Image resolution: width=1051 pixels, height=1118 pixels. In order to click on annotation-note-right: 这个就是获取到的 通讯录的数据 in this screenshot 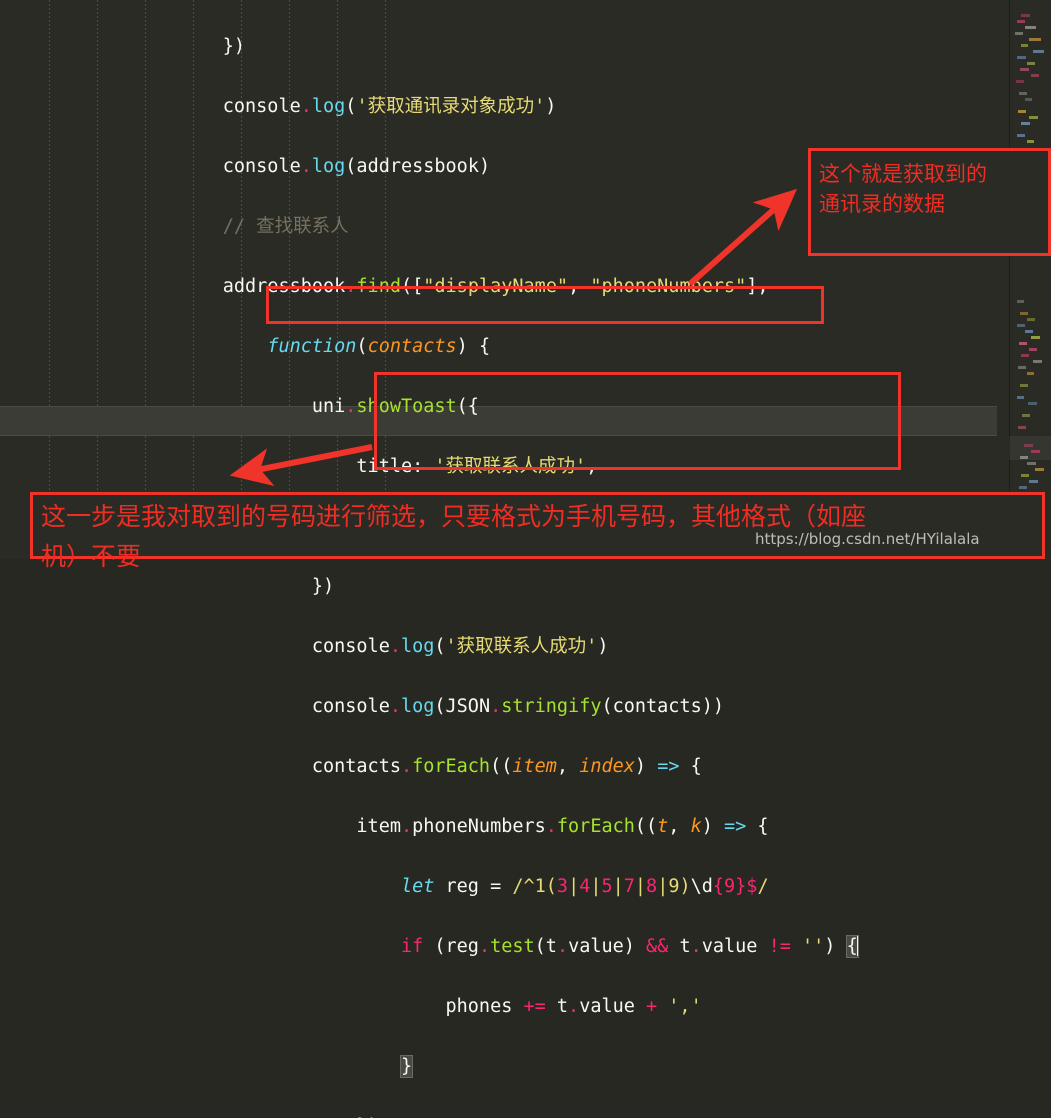, I will do `click(929, 202)`.